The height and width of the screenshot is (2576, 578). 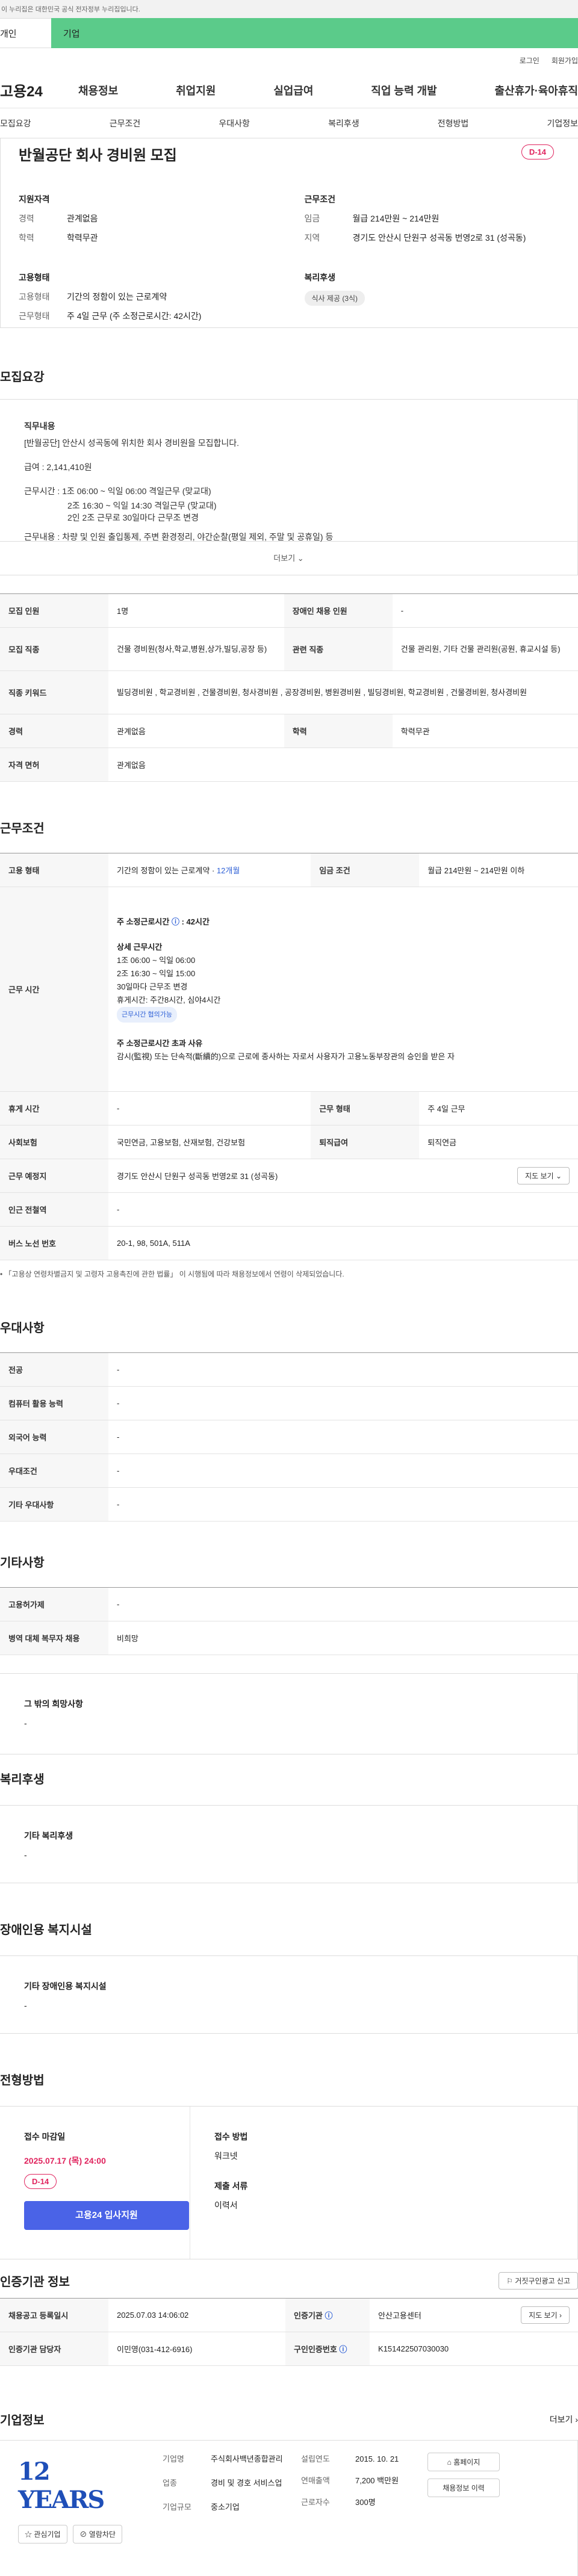 What do you see at coordinates (289, 1713) in the screenshot?
I see `hope-card: 그 밖의 희망사항 -` at bounding box center [289, 1713].